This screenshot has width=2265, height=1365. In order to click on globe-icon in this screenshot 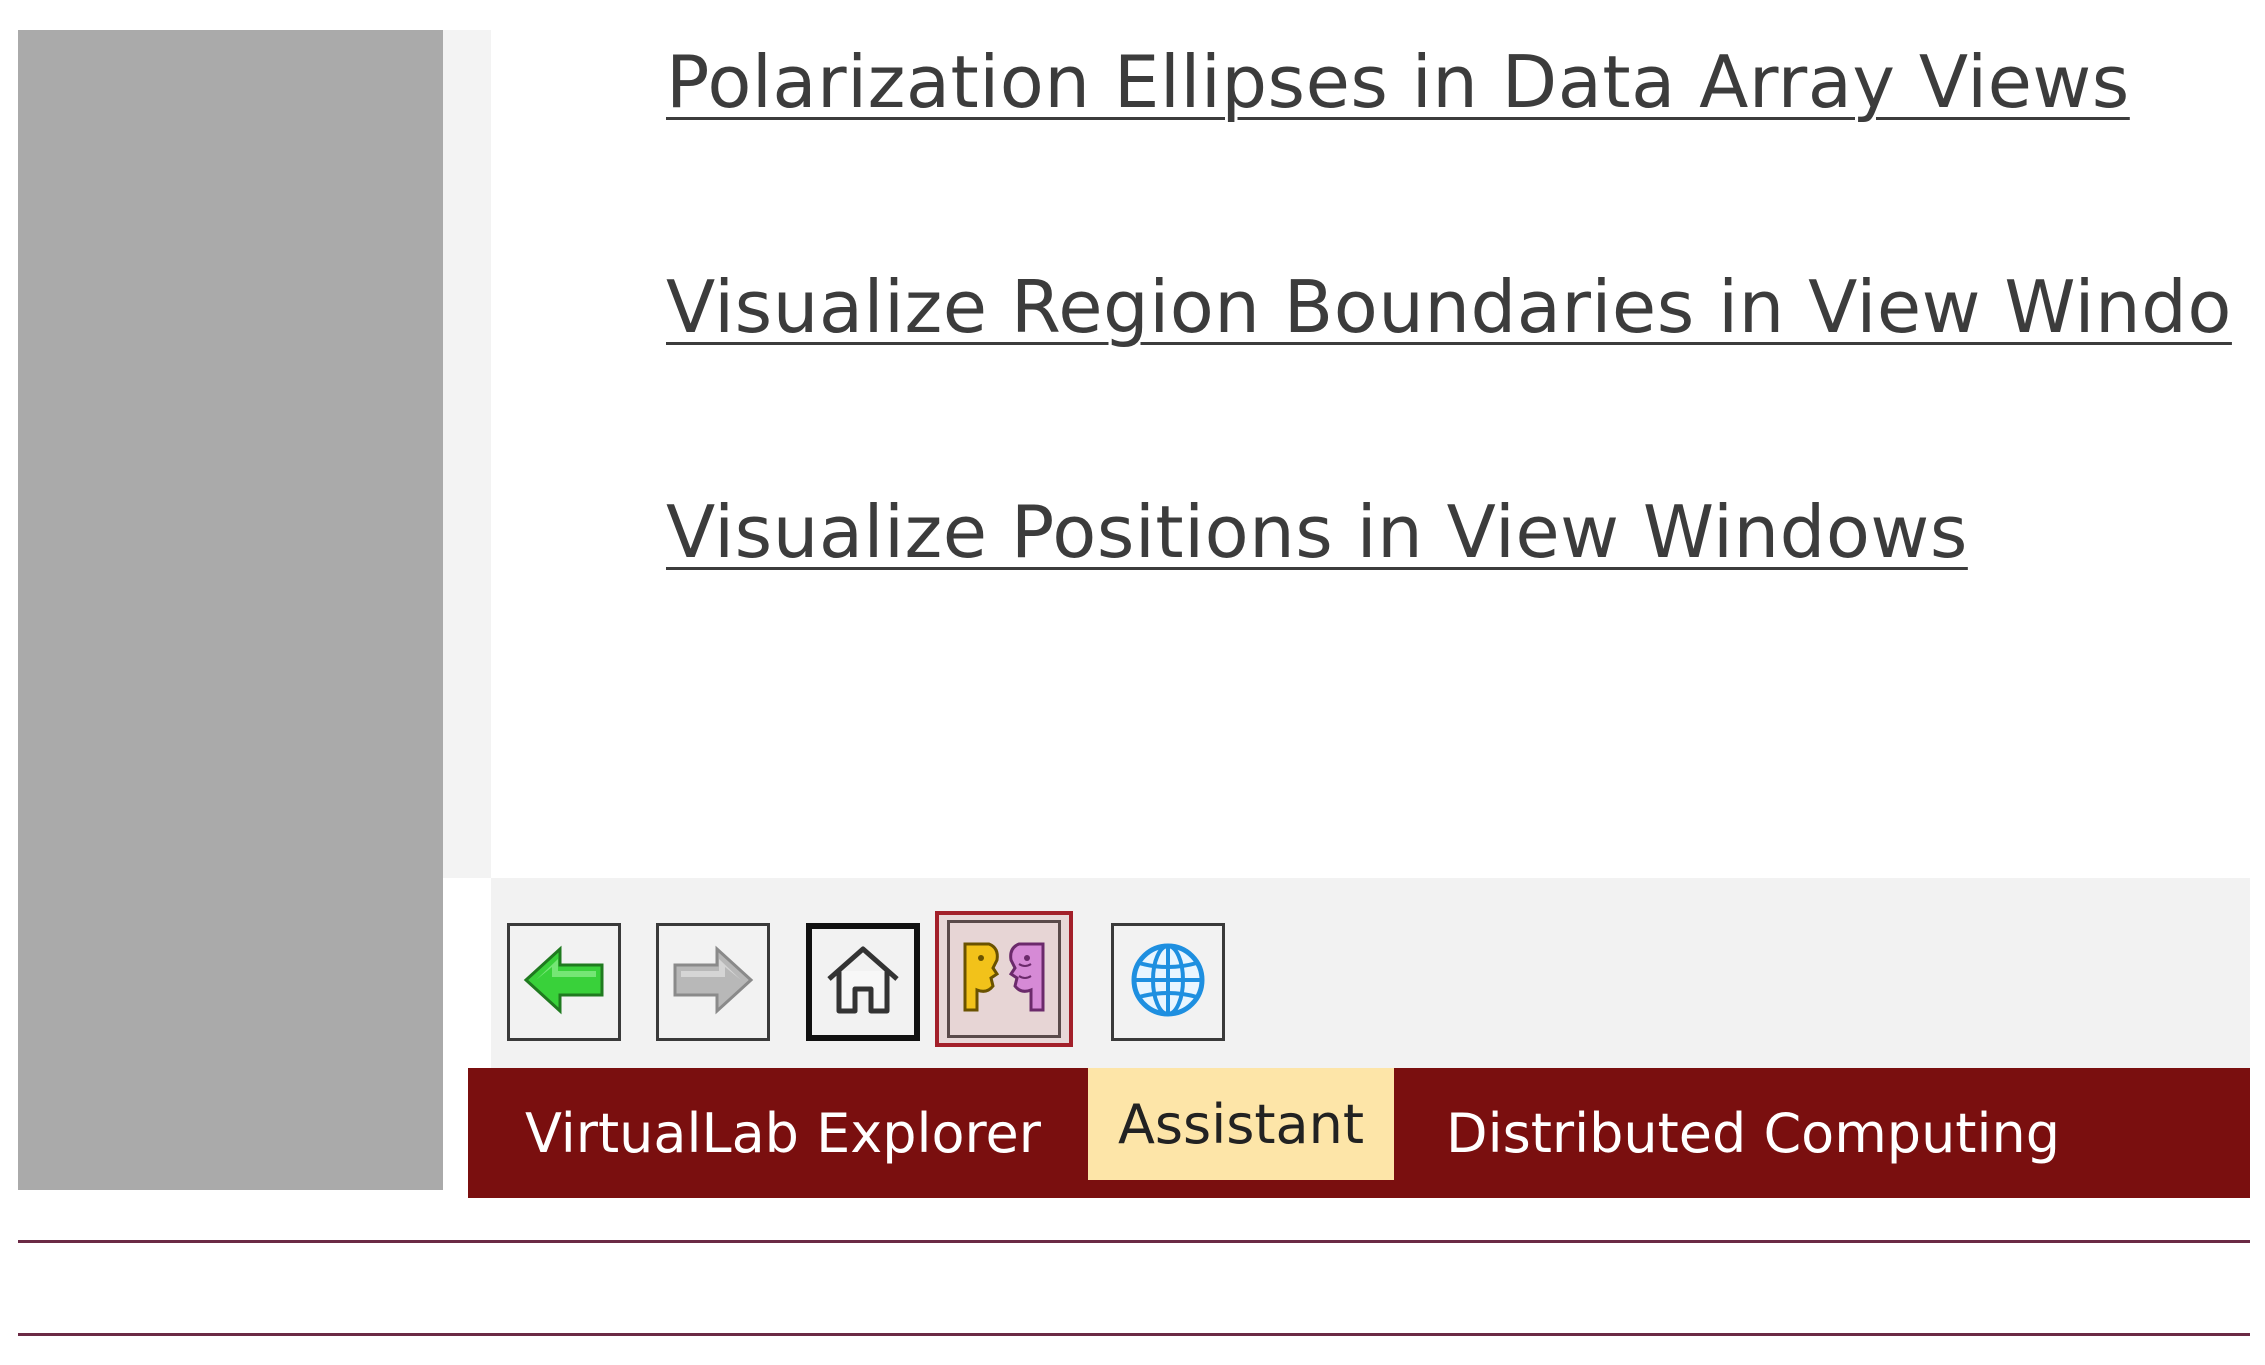, I will do `click(1168, 982)`.